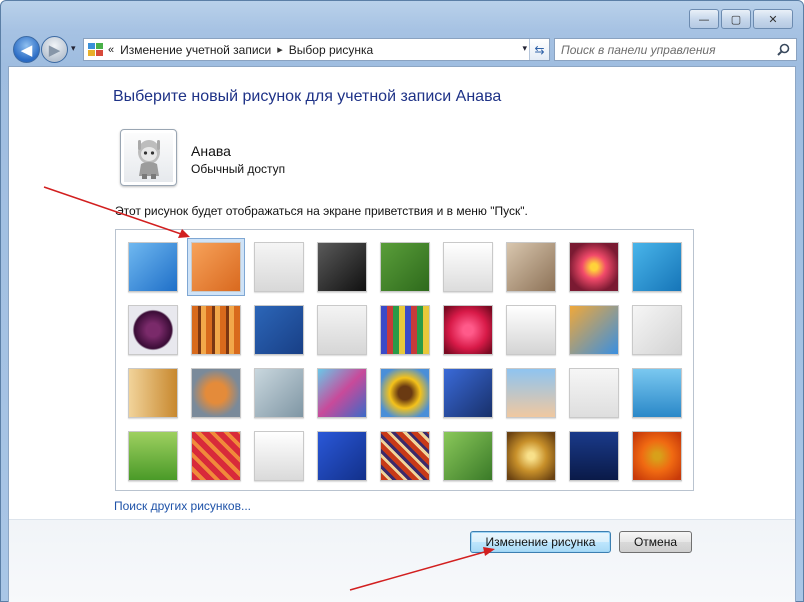 The image size is (804, 602). I want to click on picture-tile-pomeranian, so click(216, 393).